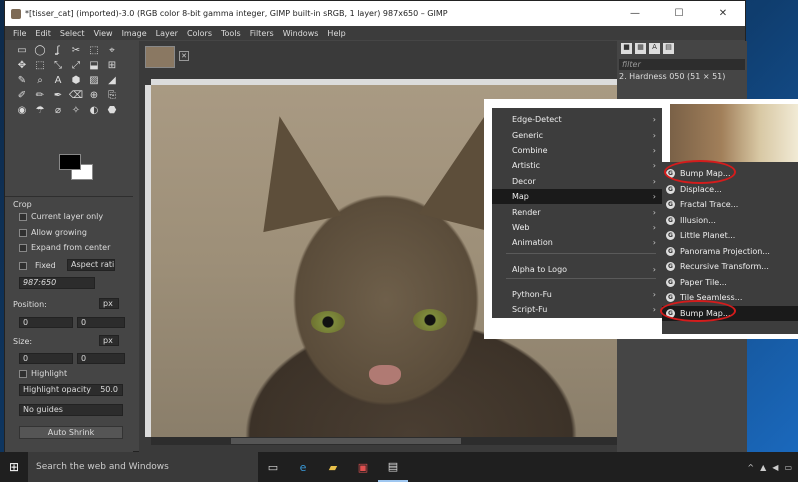  I want to click on store-icon: ▣, so click(363, 467).